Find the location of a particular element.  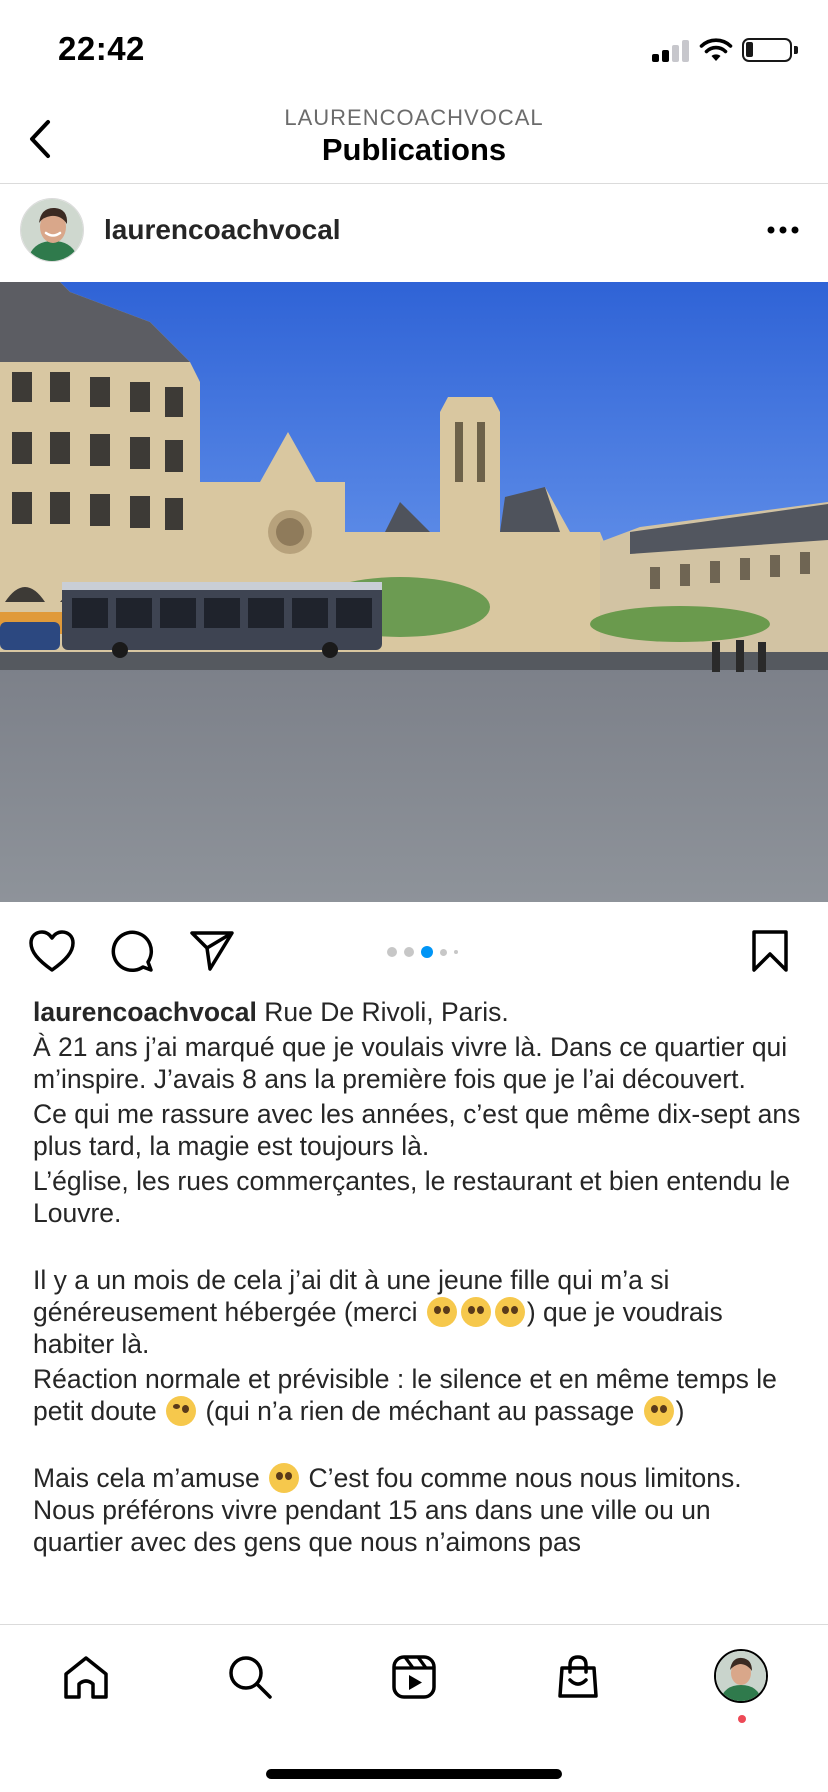

share-button is located at coordinates (212, 951).